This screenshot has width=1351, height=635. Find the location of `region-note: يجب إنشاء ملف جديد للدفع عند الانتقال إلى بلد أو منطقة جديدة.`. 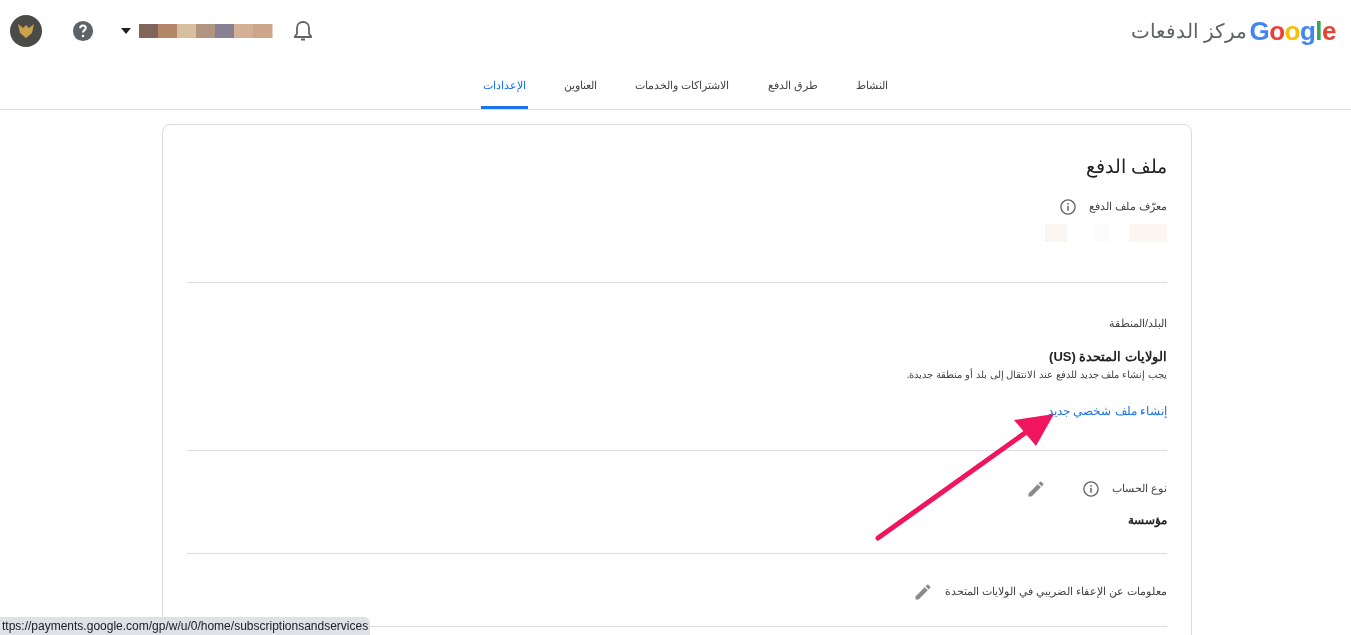

region-note: يجب إنشاء ملف جديد للدفع عند الانتقال إلى بلد أو منطقة جديدة. is located at coordinates (1036, 374).